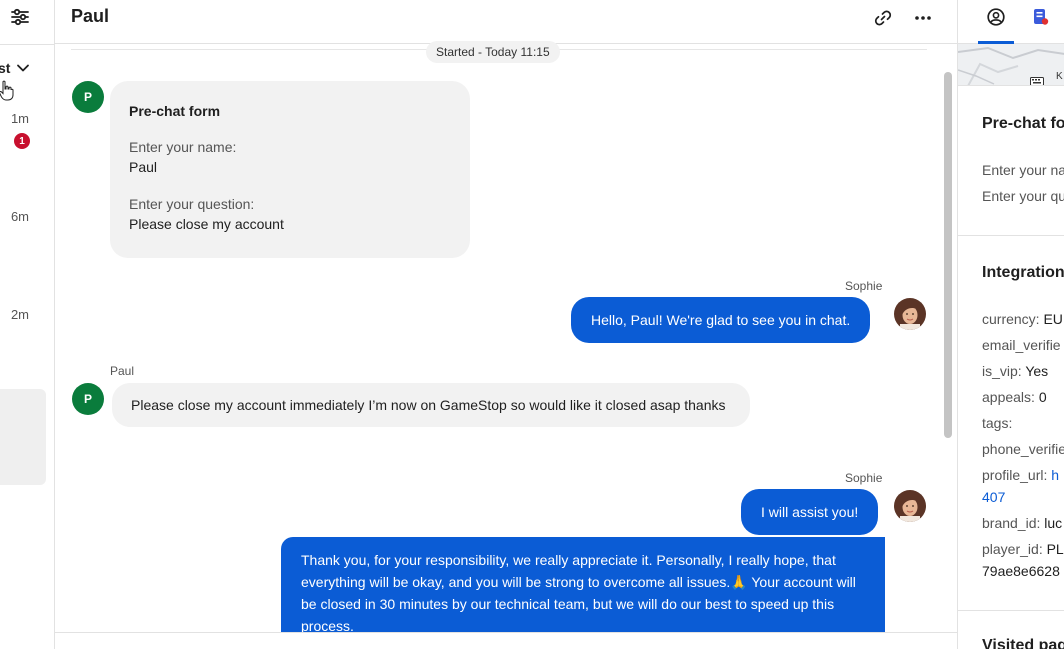  I want to click on integration-row-continued: 407, so click(993, 497).